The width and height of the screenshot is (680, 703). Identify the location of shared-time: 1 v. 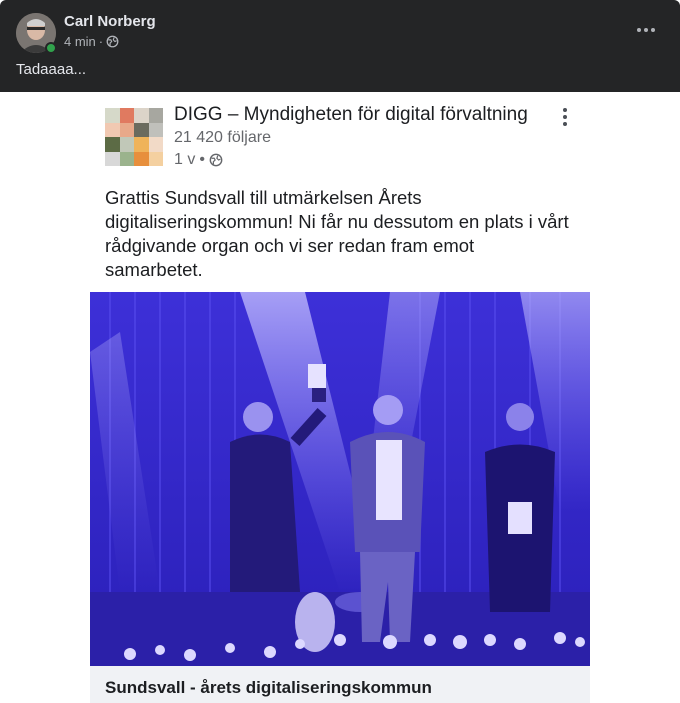
(184, 160).